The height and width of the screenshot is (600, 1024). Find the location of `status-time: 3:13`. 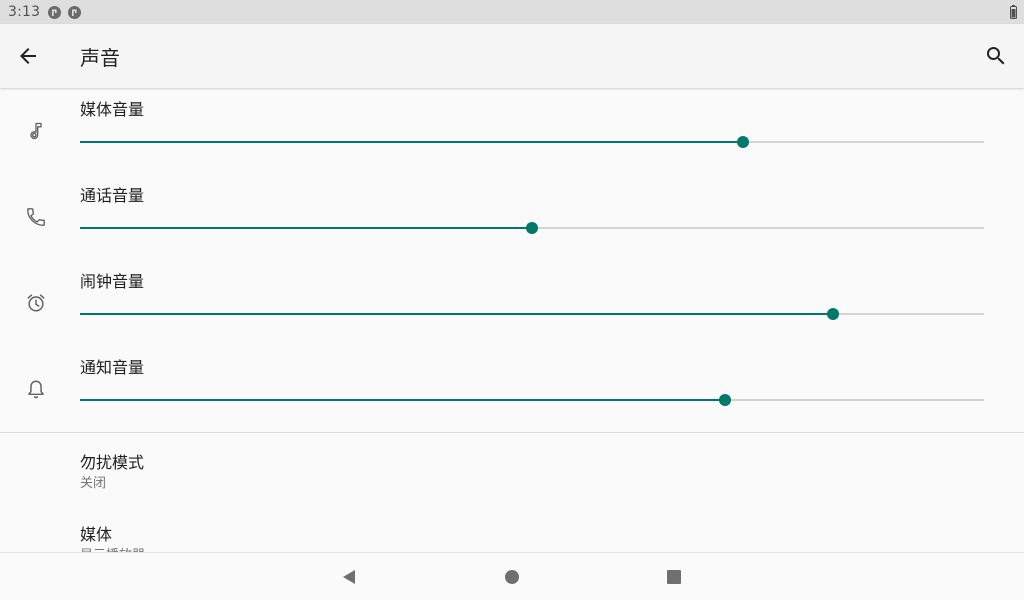

status-time: 3:13 is located at coordinates (24, 12).